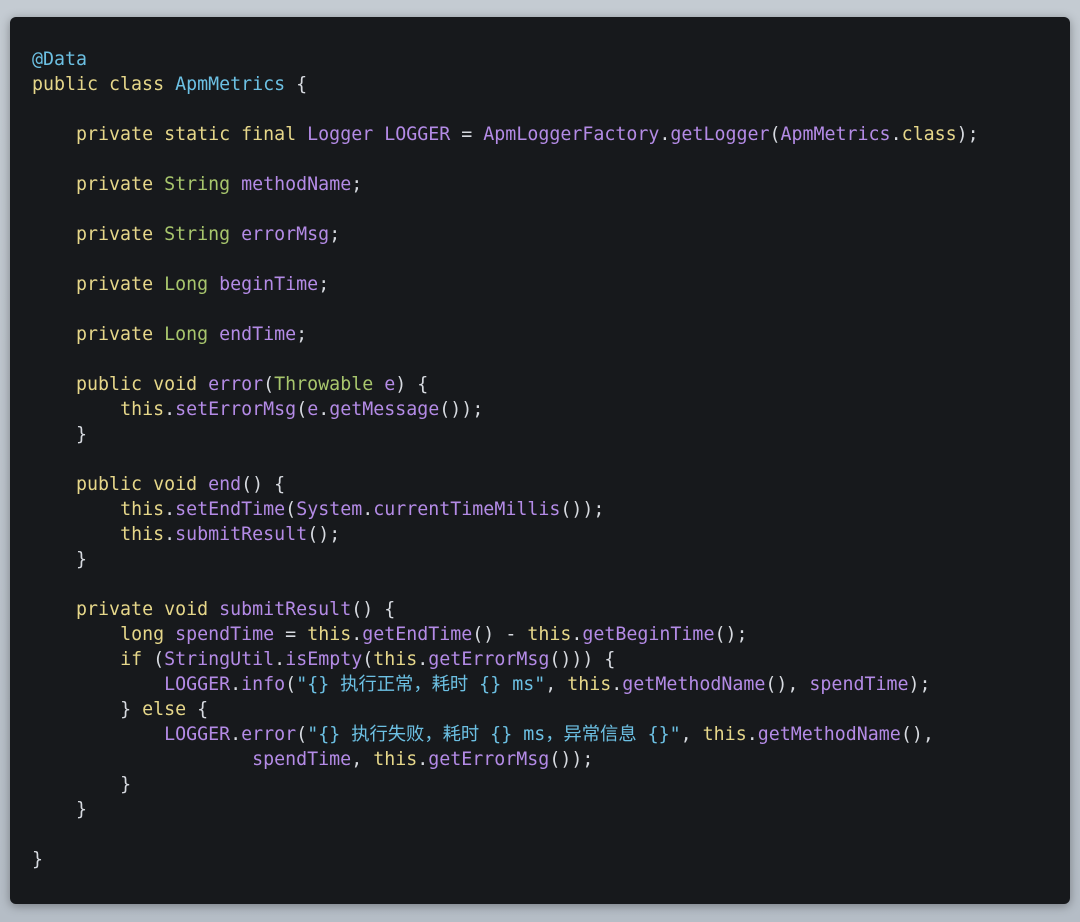 The height and width of the screenshot is (922, 1080). I want to click on code-token-fn: isEmpty, so click(324, 659).